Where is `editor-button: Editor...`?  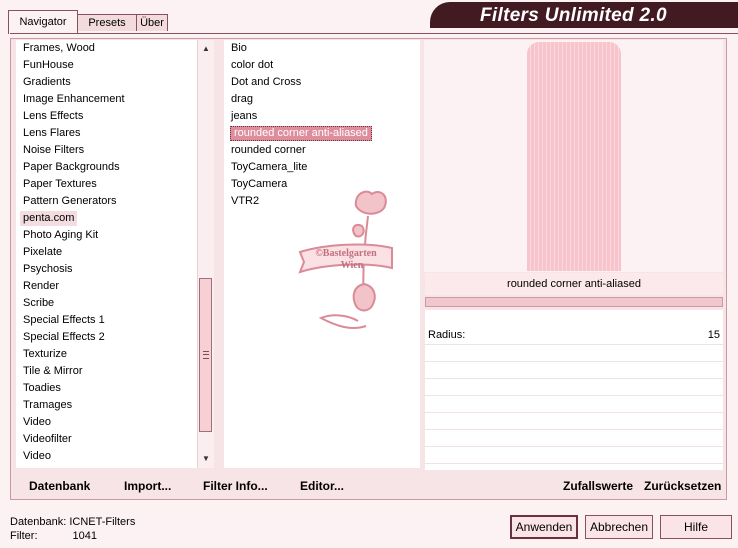
editor-button: Editor... is located at coordinates (322, 486).